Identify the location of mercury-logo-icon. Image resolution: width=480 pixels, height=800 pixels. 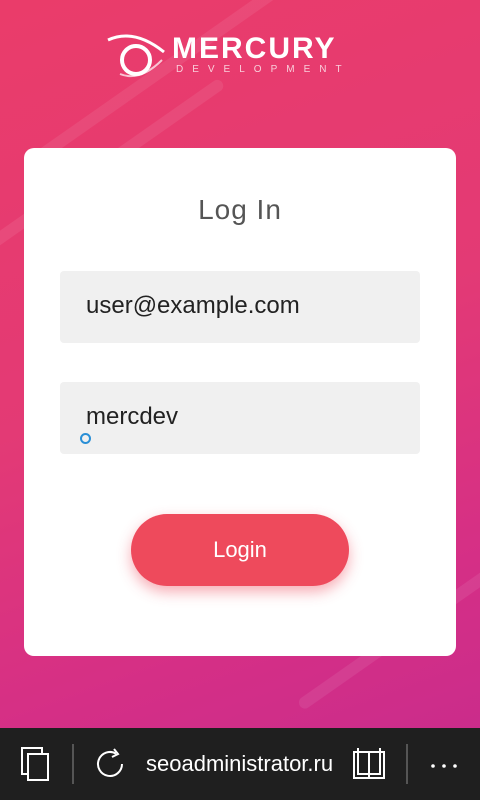
(136, 56).